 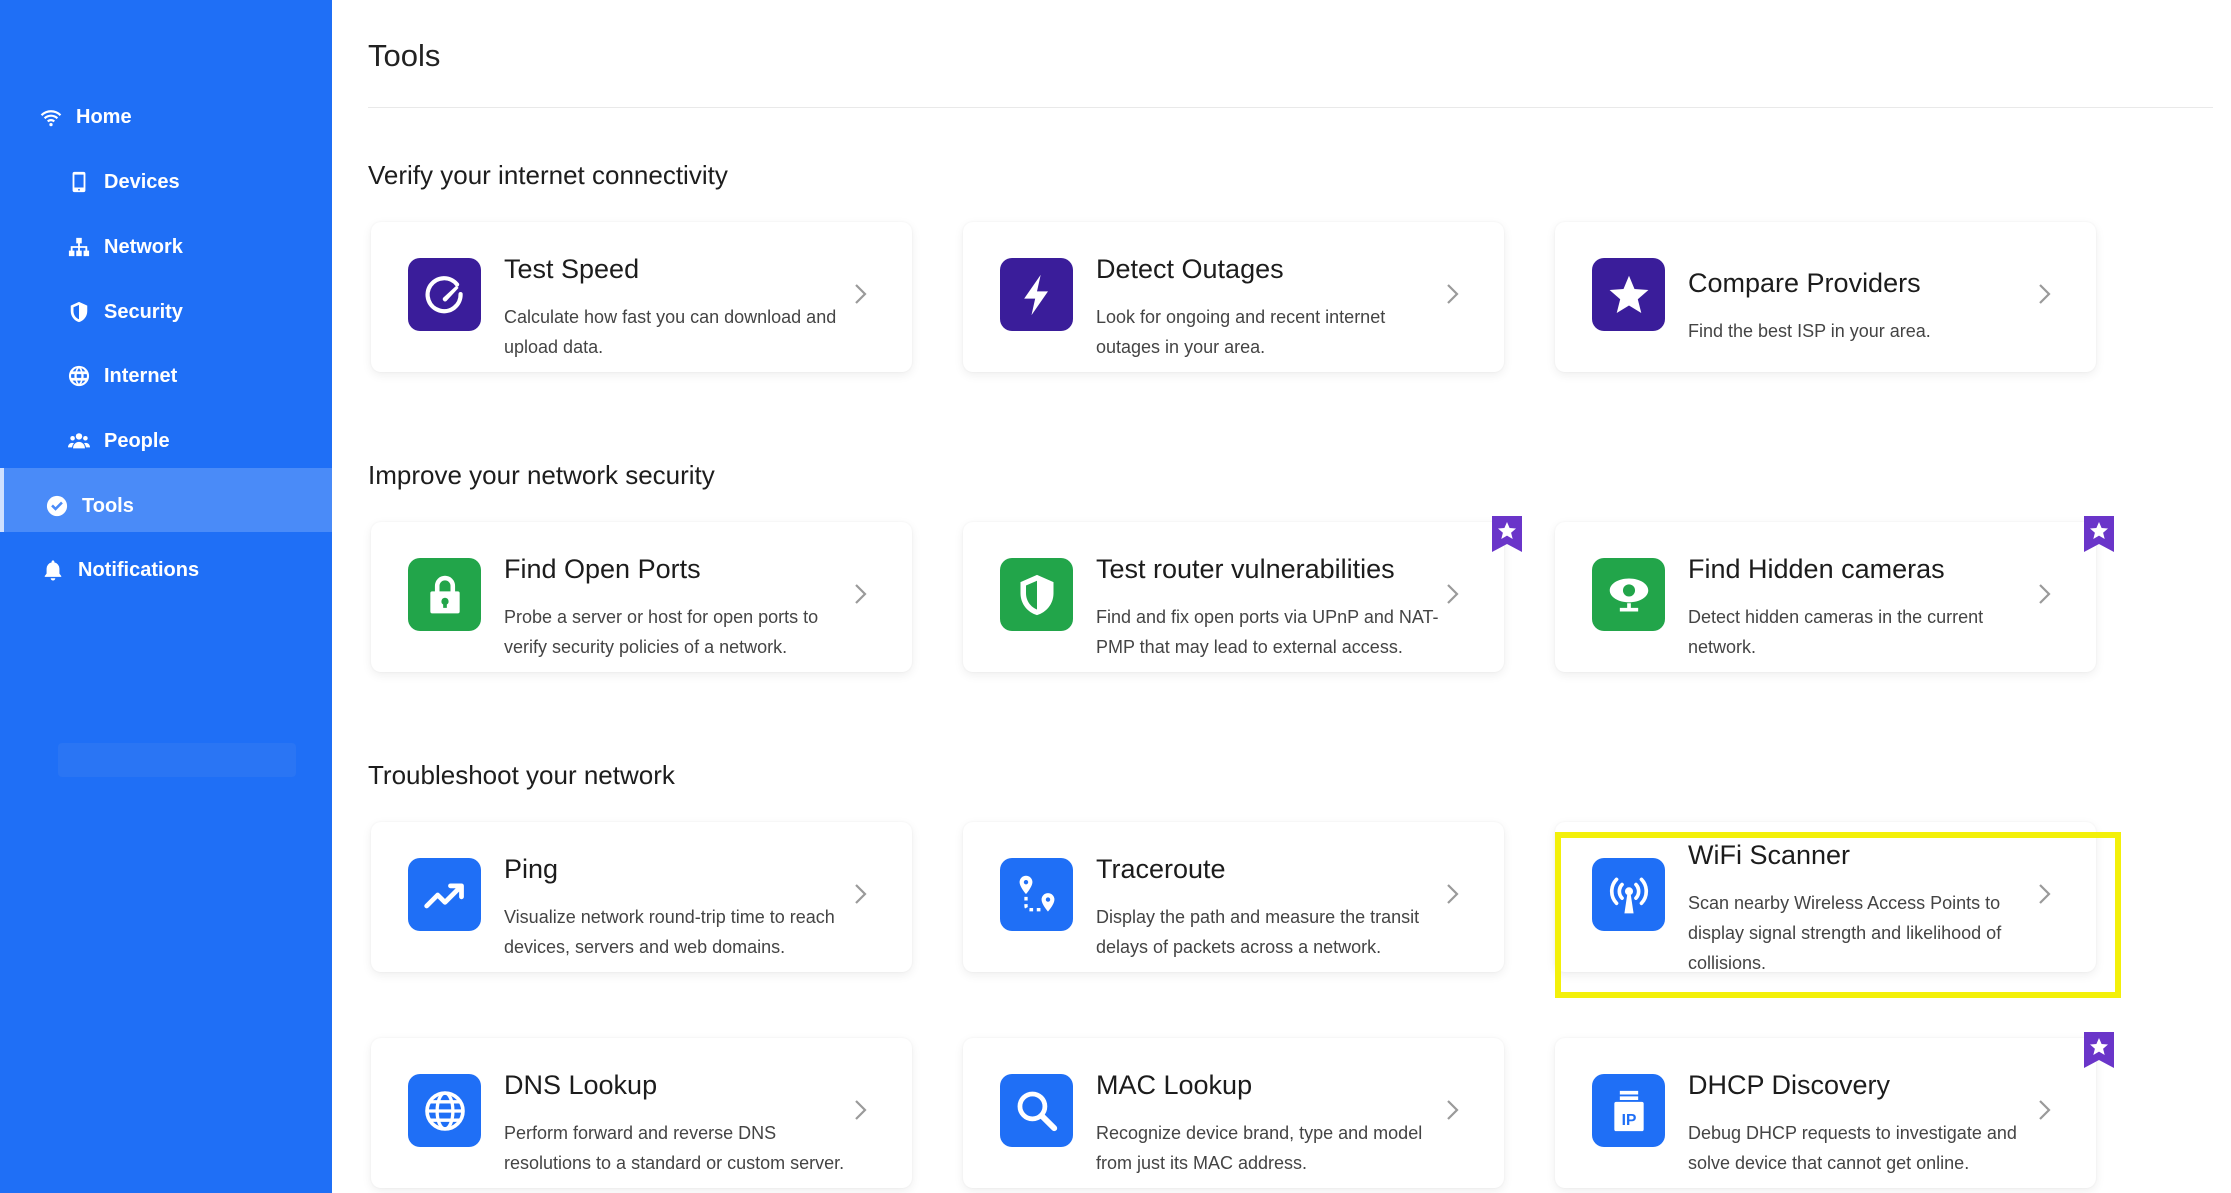 What do you see at coordinates (1161, 869) in the screenshot?
I see `tool-title: Traceroute` at bounding box center [1161, 869].